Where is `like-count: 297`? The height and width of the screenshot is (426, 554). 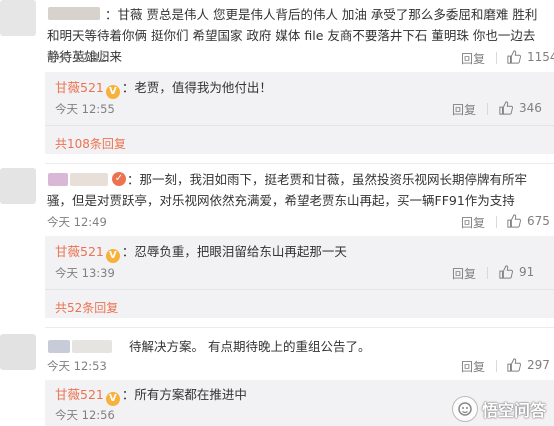
like-count: 297 is located at coordinates (538, 365).